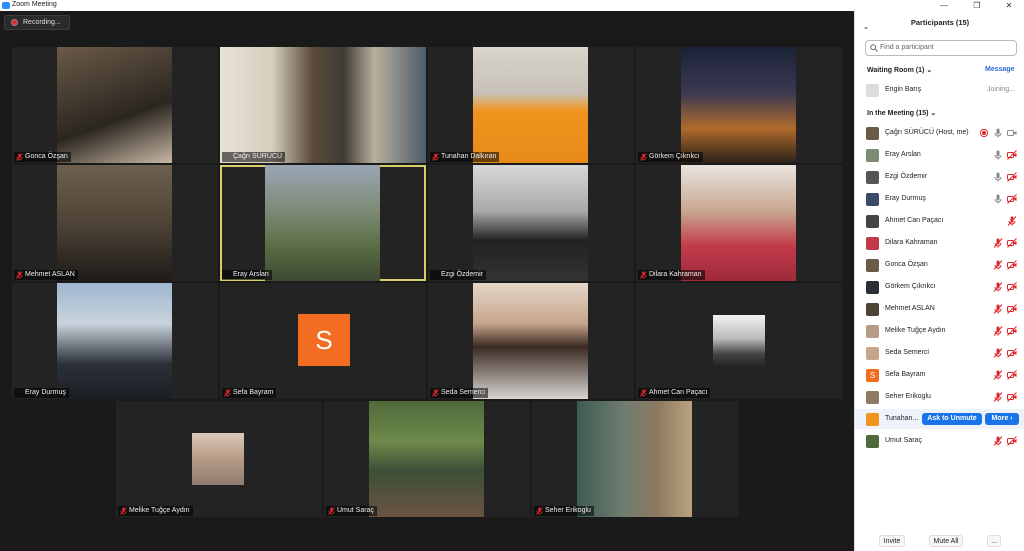 This screenshot has height=551, width=1024. Describe the element at coordinates (903, 440) in the screenshot. I see `participant-name: Umut Saraç` at that location.